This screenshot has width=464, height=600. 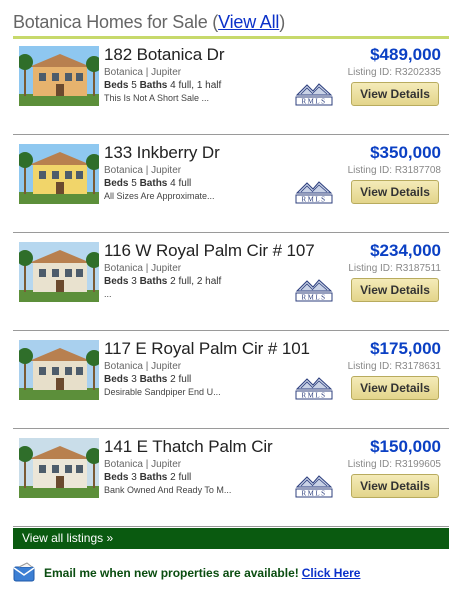 What do you see at coordinates (24, 572) in the screenshot?
I see `envelope-icon` at bounding box center [24, 572].